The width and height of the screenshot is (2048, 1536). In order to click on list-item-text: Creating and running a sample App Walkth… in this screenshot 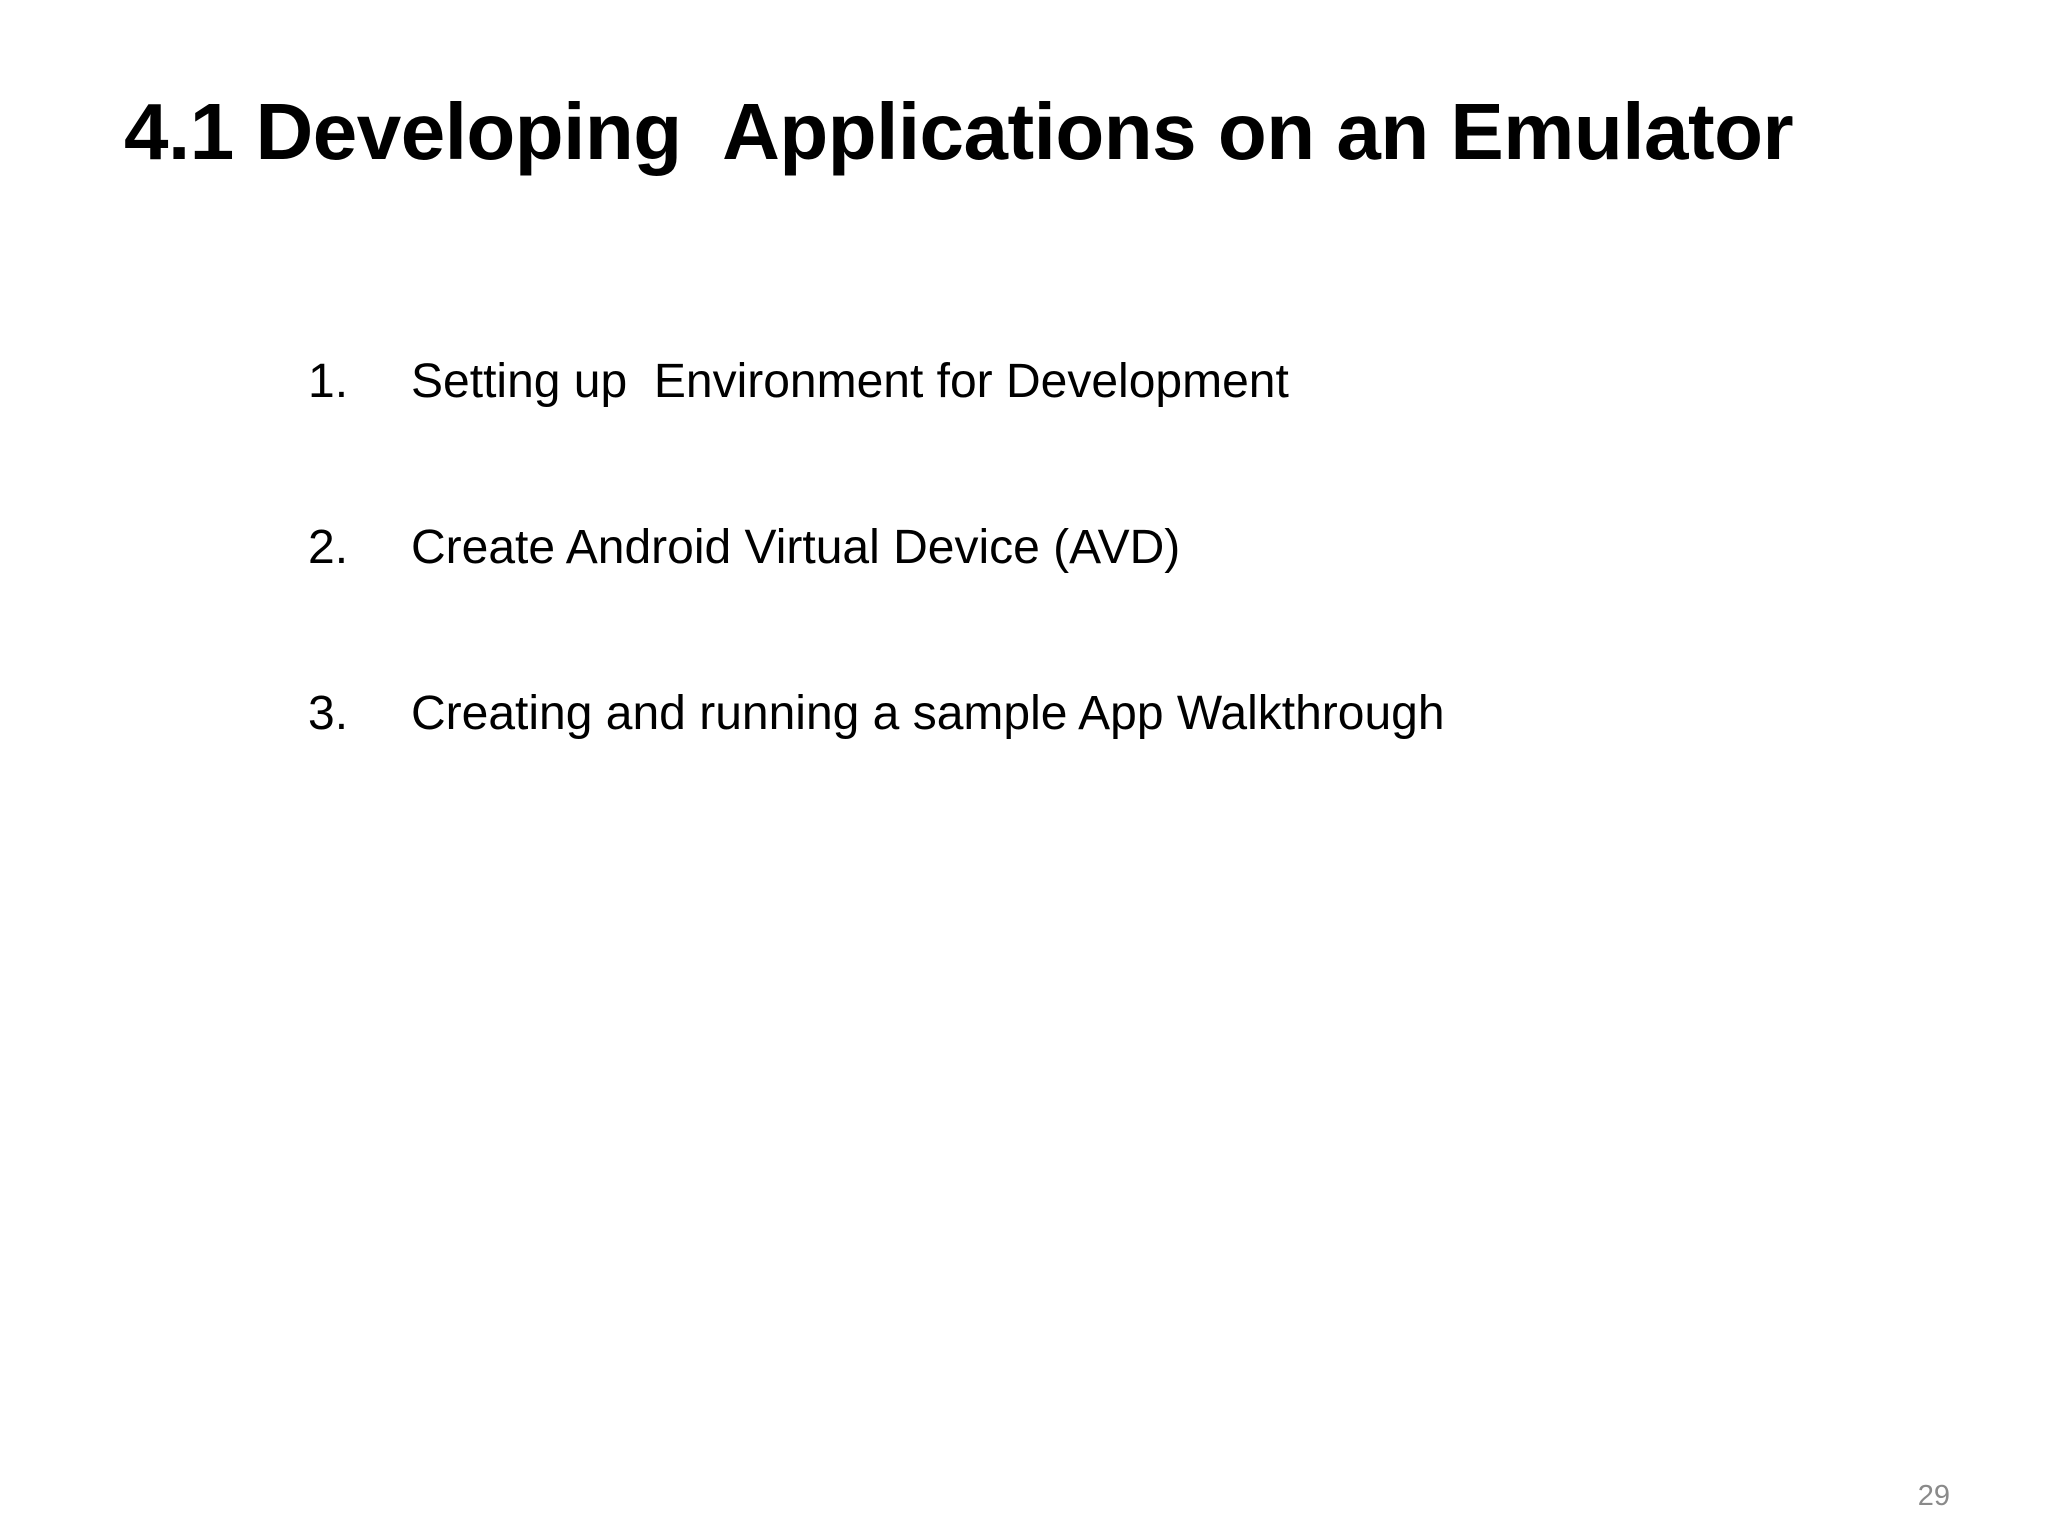, I will do `click(928, 713)`.